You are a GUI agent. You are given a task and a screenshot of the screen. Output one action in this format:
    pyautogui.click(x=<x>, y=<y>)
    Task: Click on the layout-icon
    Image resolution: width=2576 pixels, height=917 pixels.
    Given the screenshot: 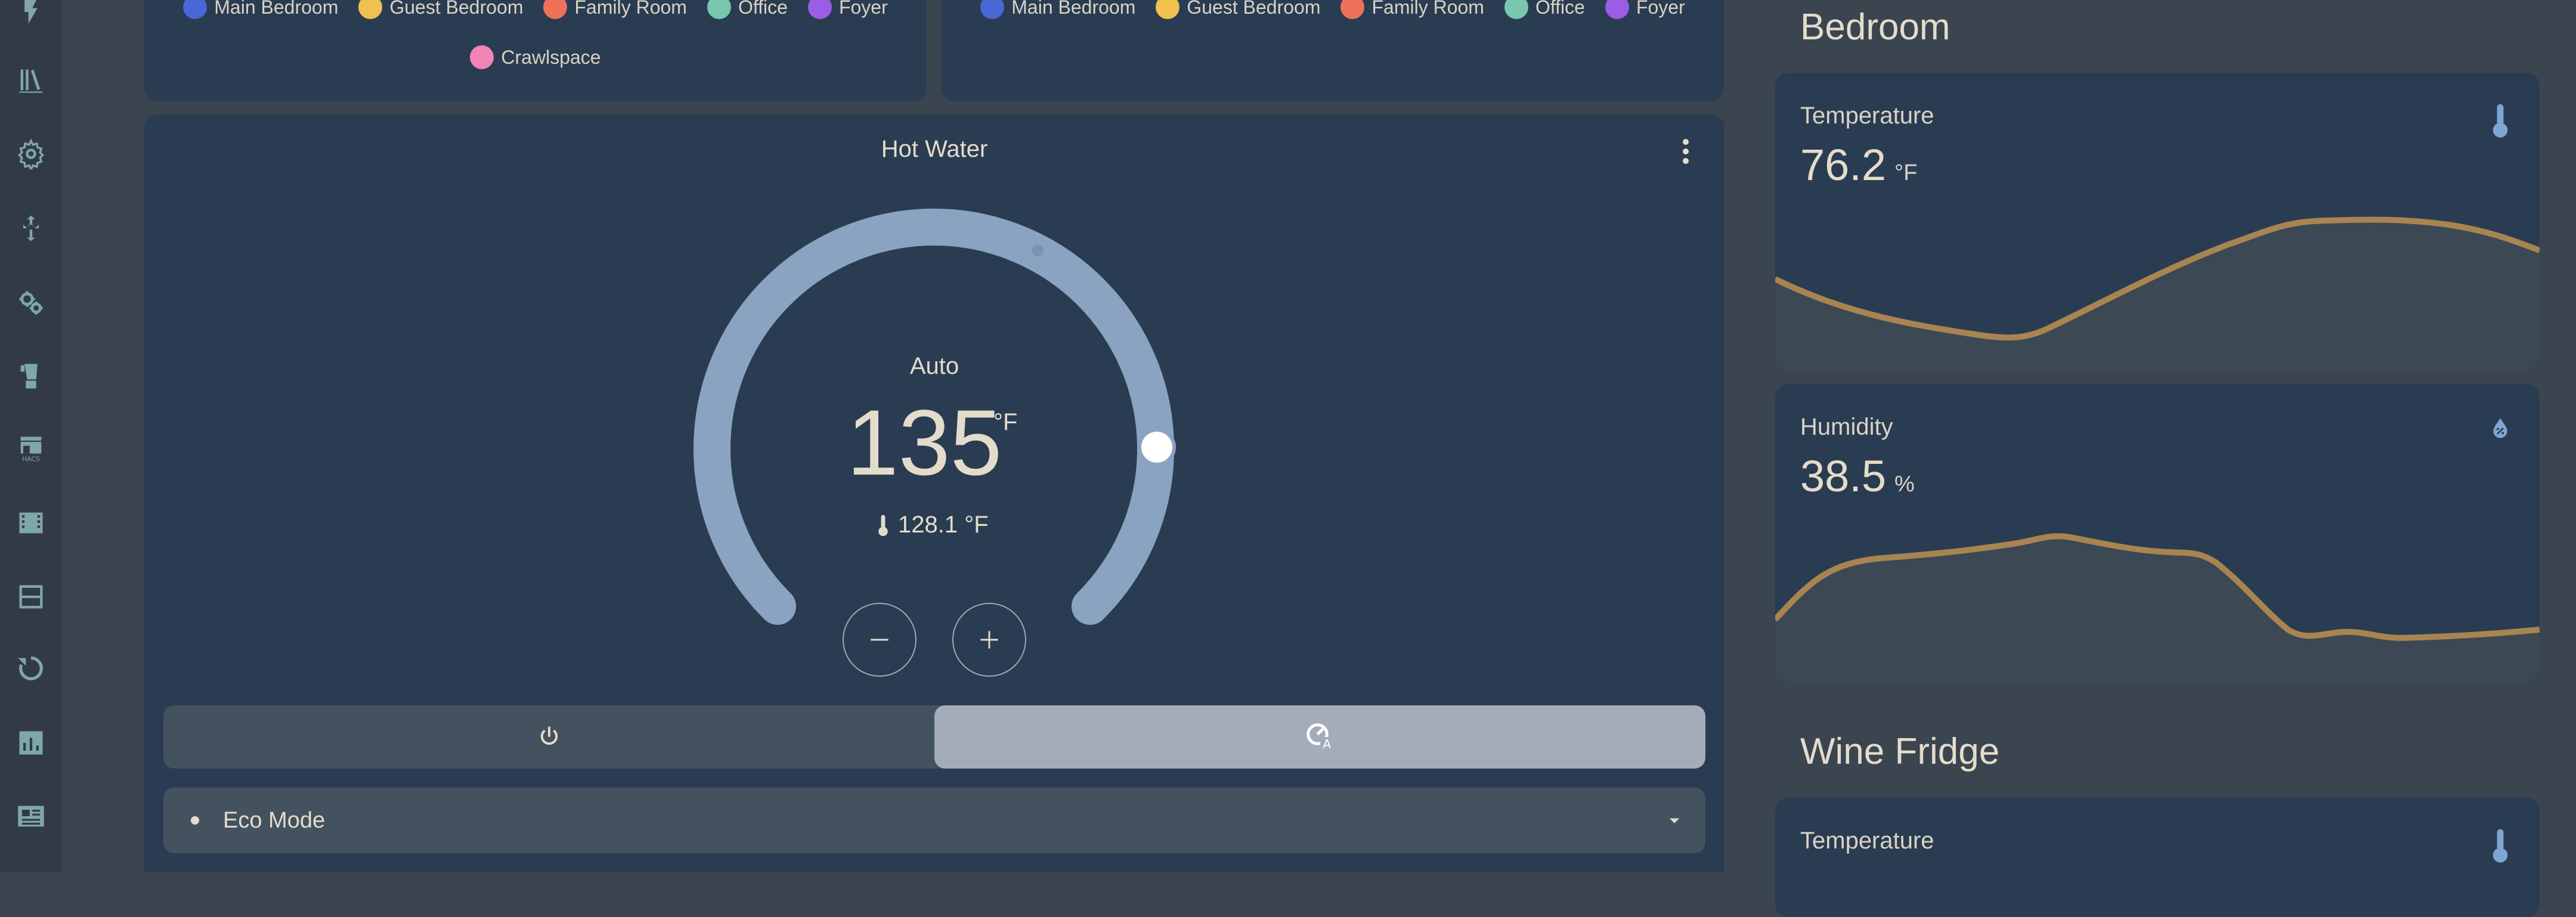 What is the action you would take?
    pyautogui.click(x=32, y=596)
    